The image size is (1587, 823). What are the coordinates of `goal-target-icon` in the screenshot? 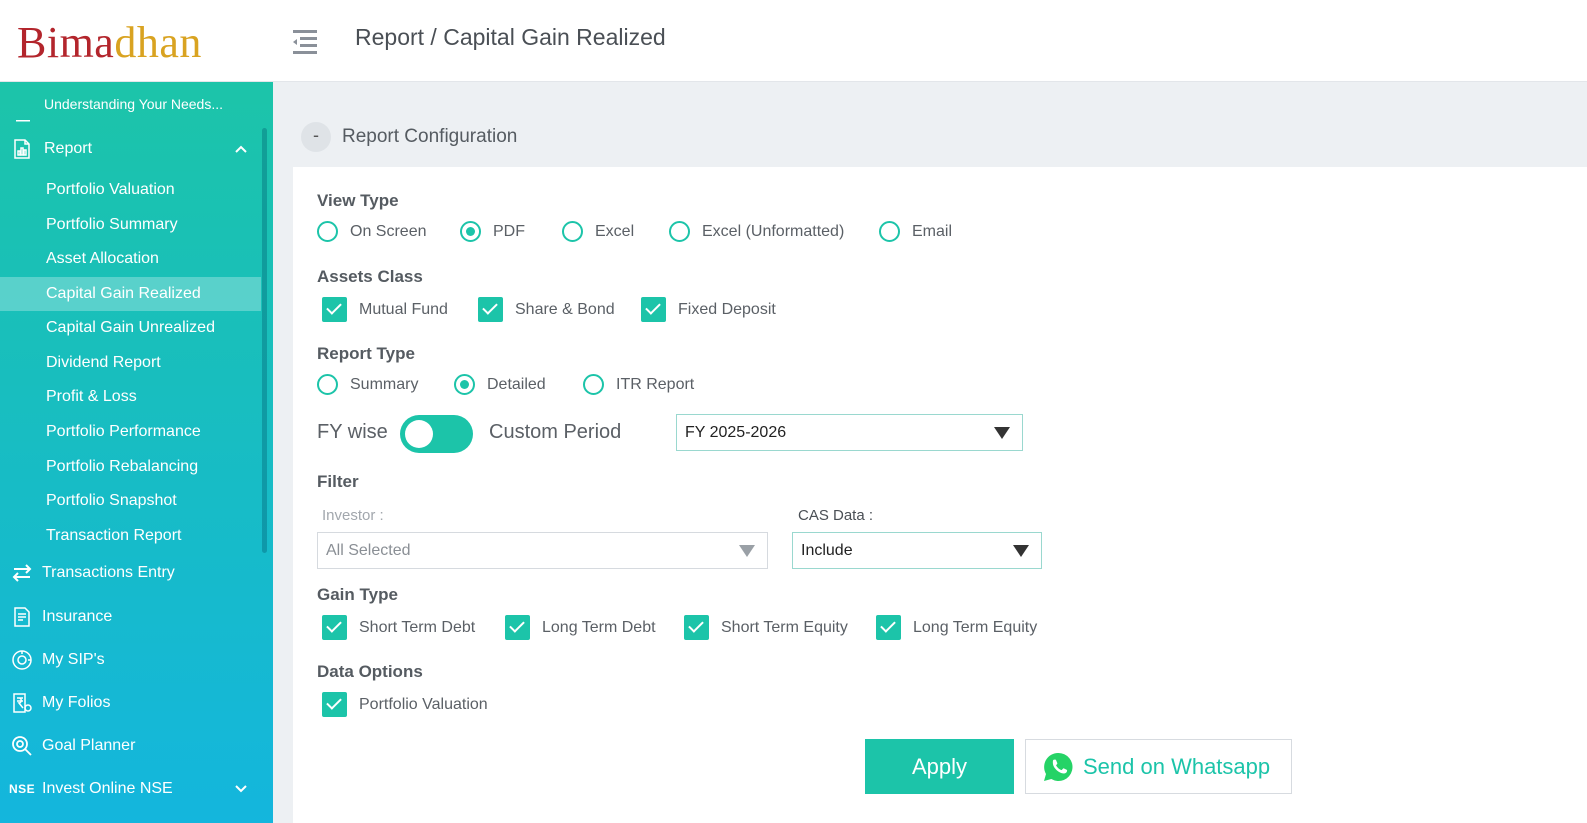 It's located at (22, 746).